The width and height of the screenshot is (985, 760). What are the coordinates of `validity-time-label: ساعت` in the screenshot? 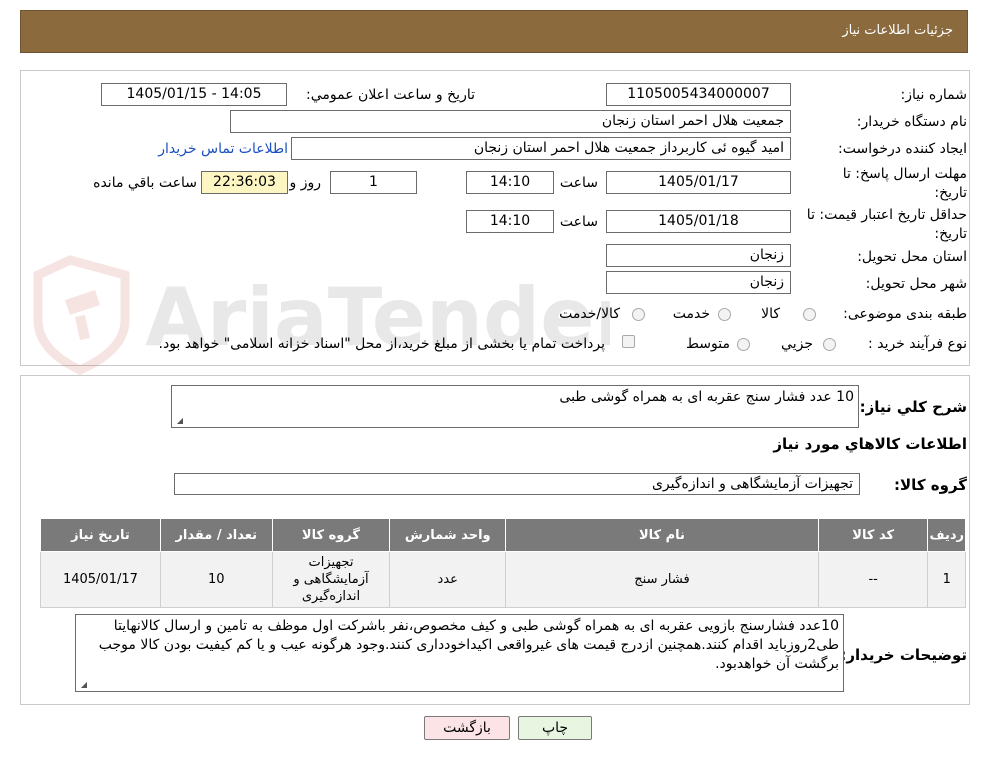 It's located at (578, 222).